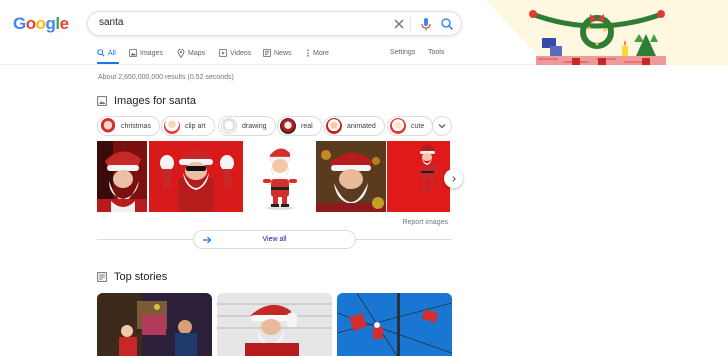 The width and height of the screenshot is (728, 356). I want to click on tab-videos: Videos, so click(235, 53).